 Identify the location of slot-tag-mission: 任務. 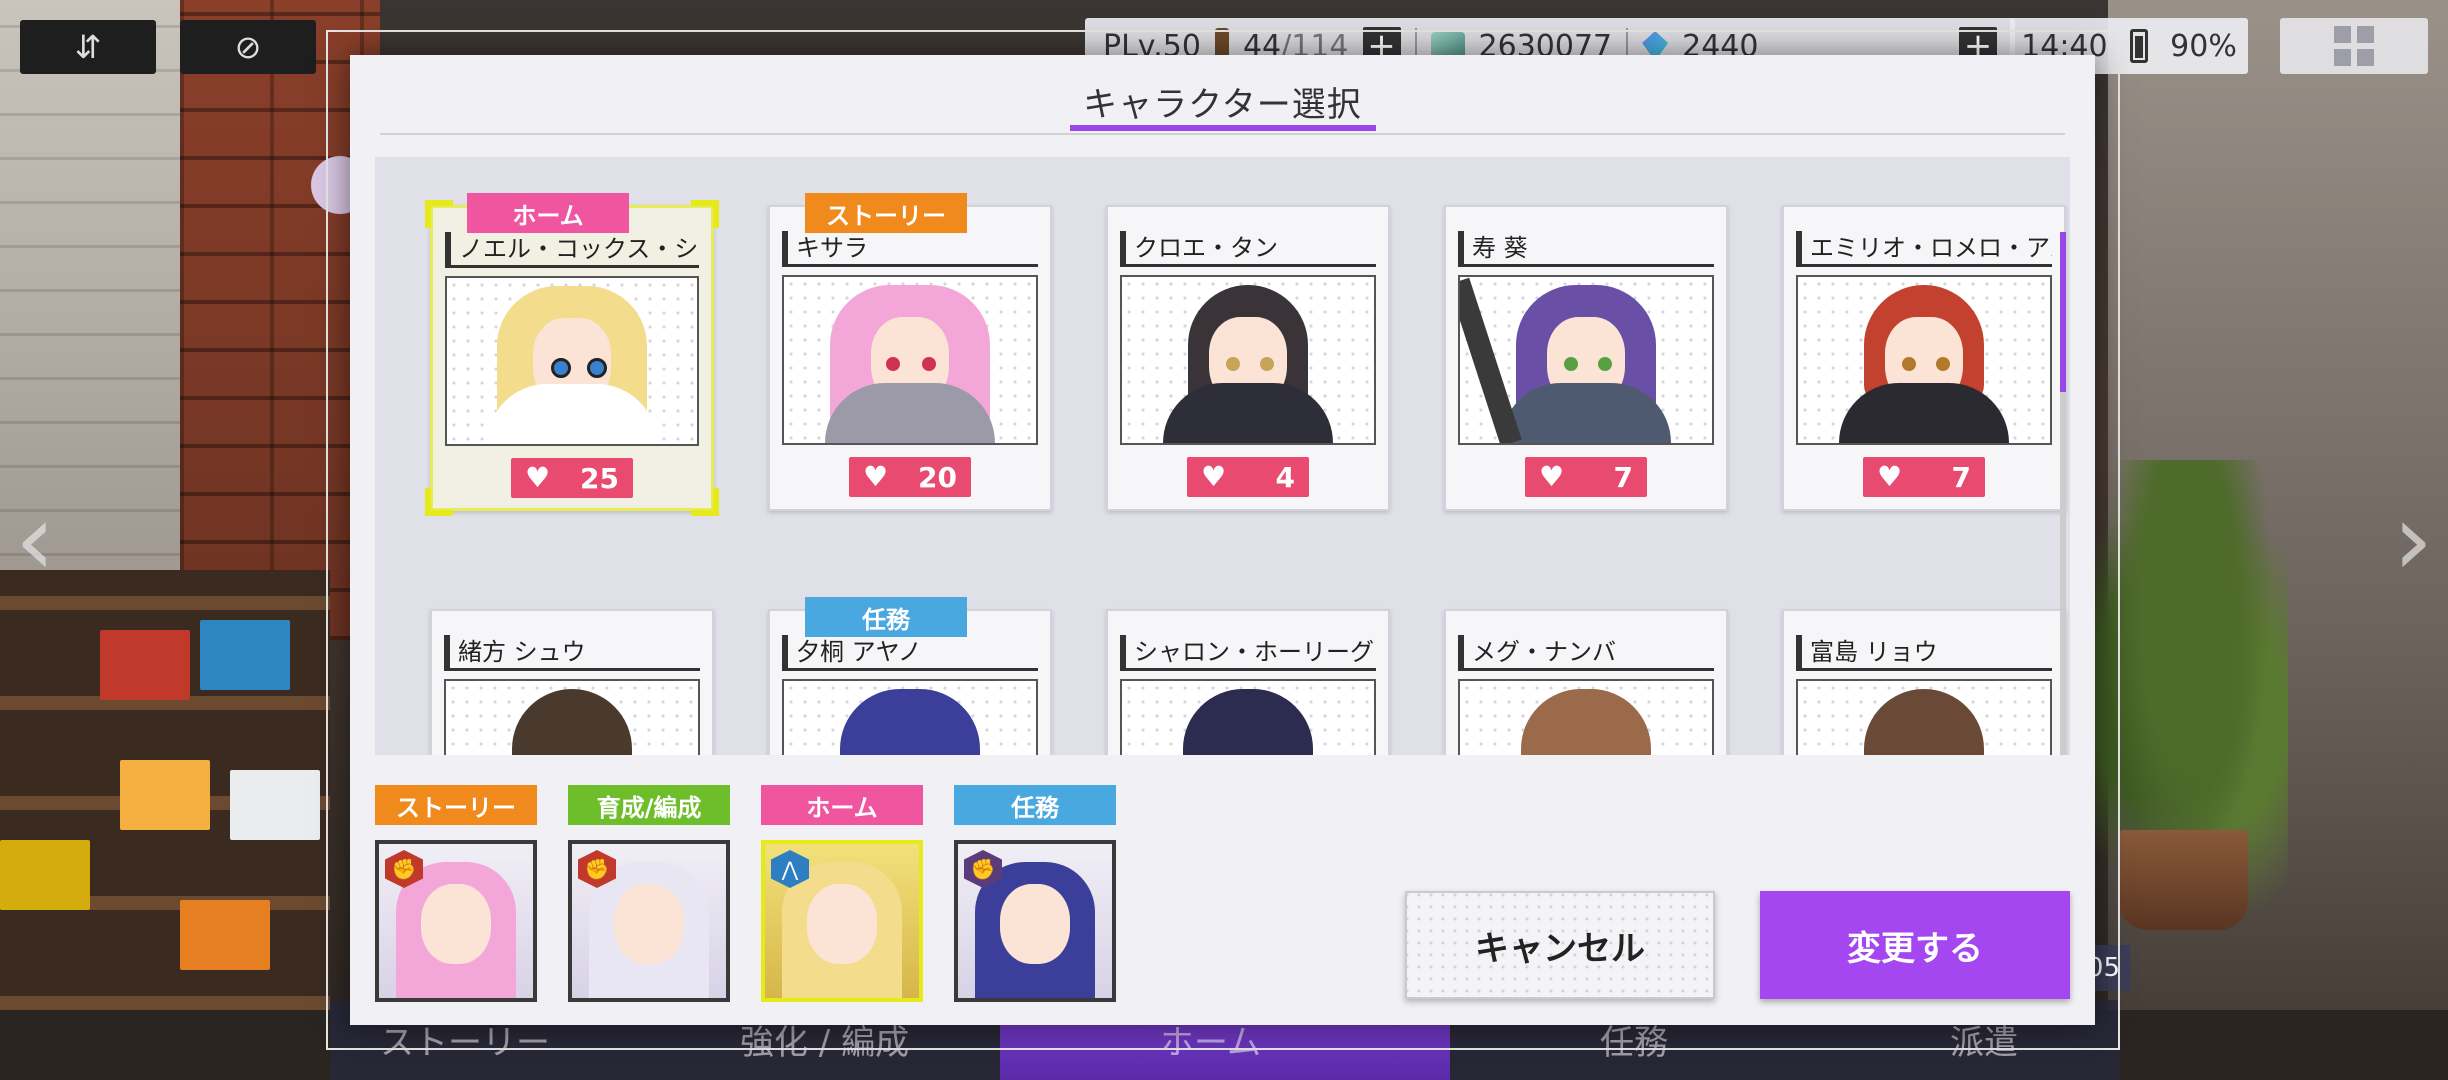
(1035, 805).